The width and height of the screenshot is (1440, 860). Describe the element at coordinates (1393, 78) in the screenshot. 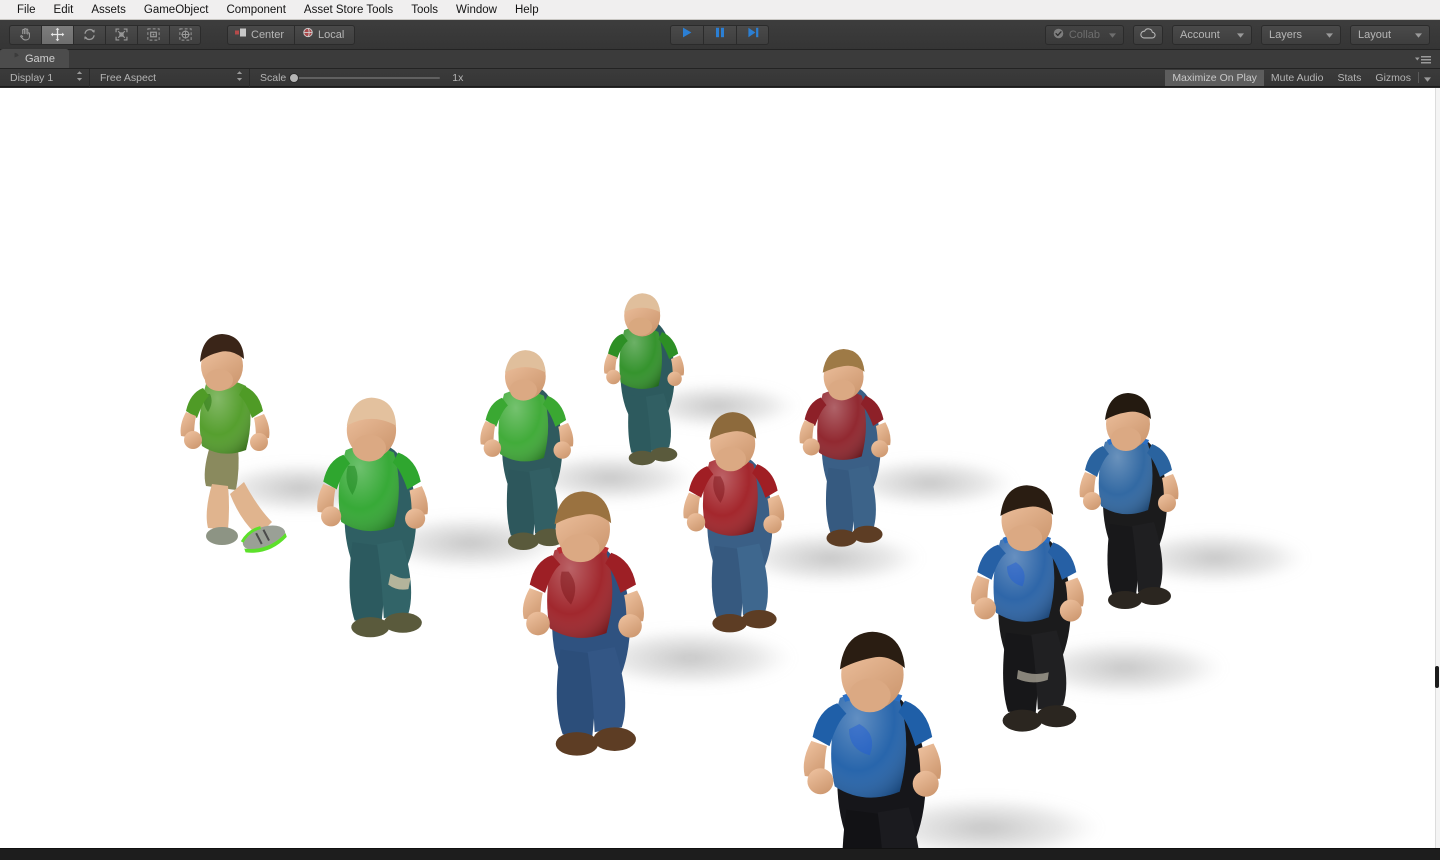

I see `gizmos-toggle: Gizmos` at that location.